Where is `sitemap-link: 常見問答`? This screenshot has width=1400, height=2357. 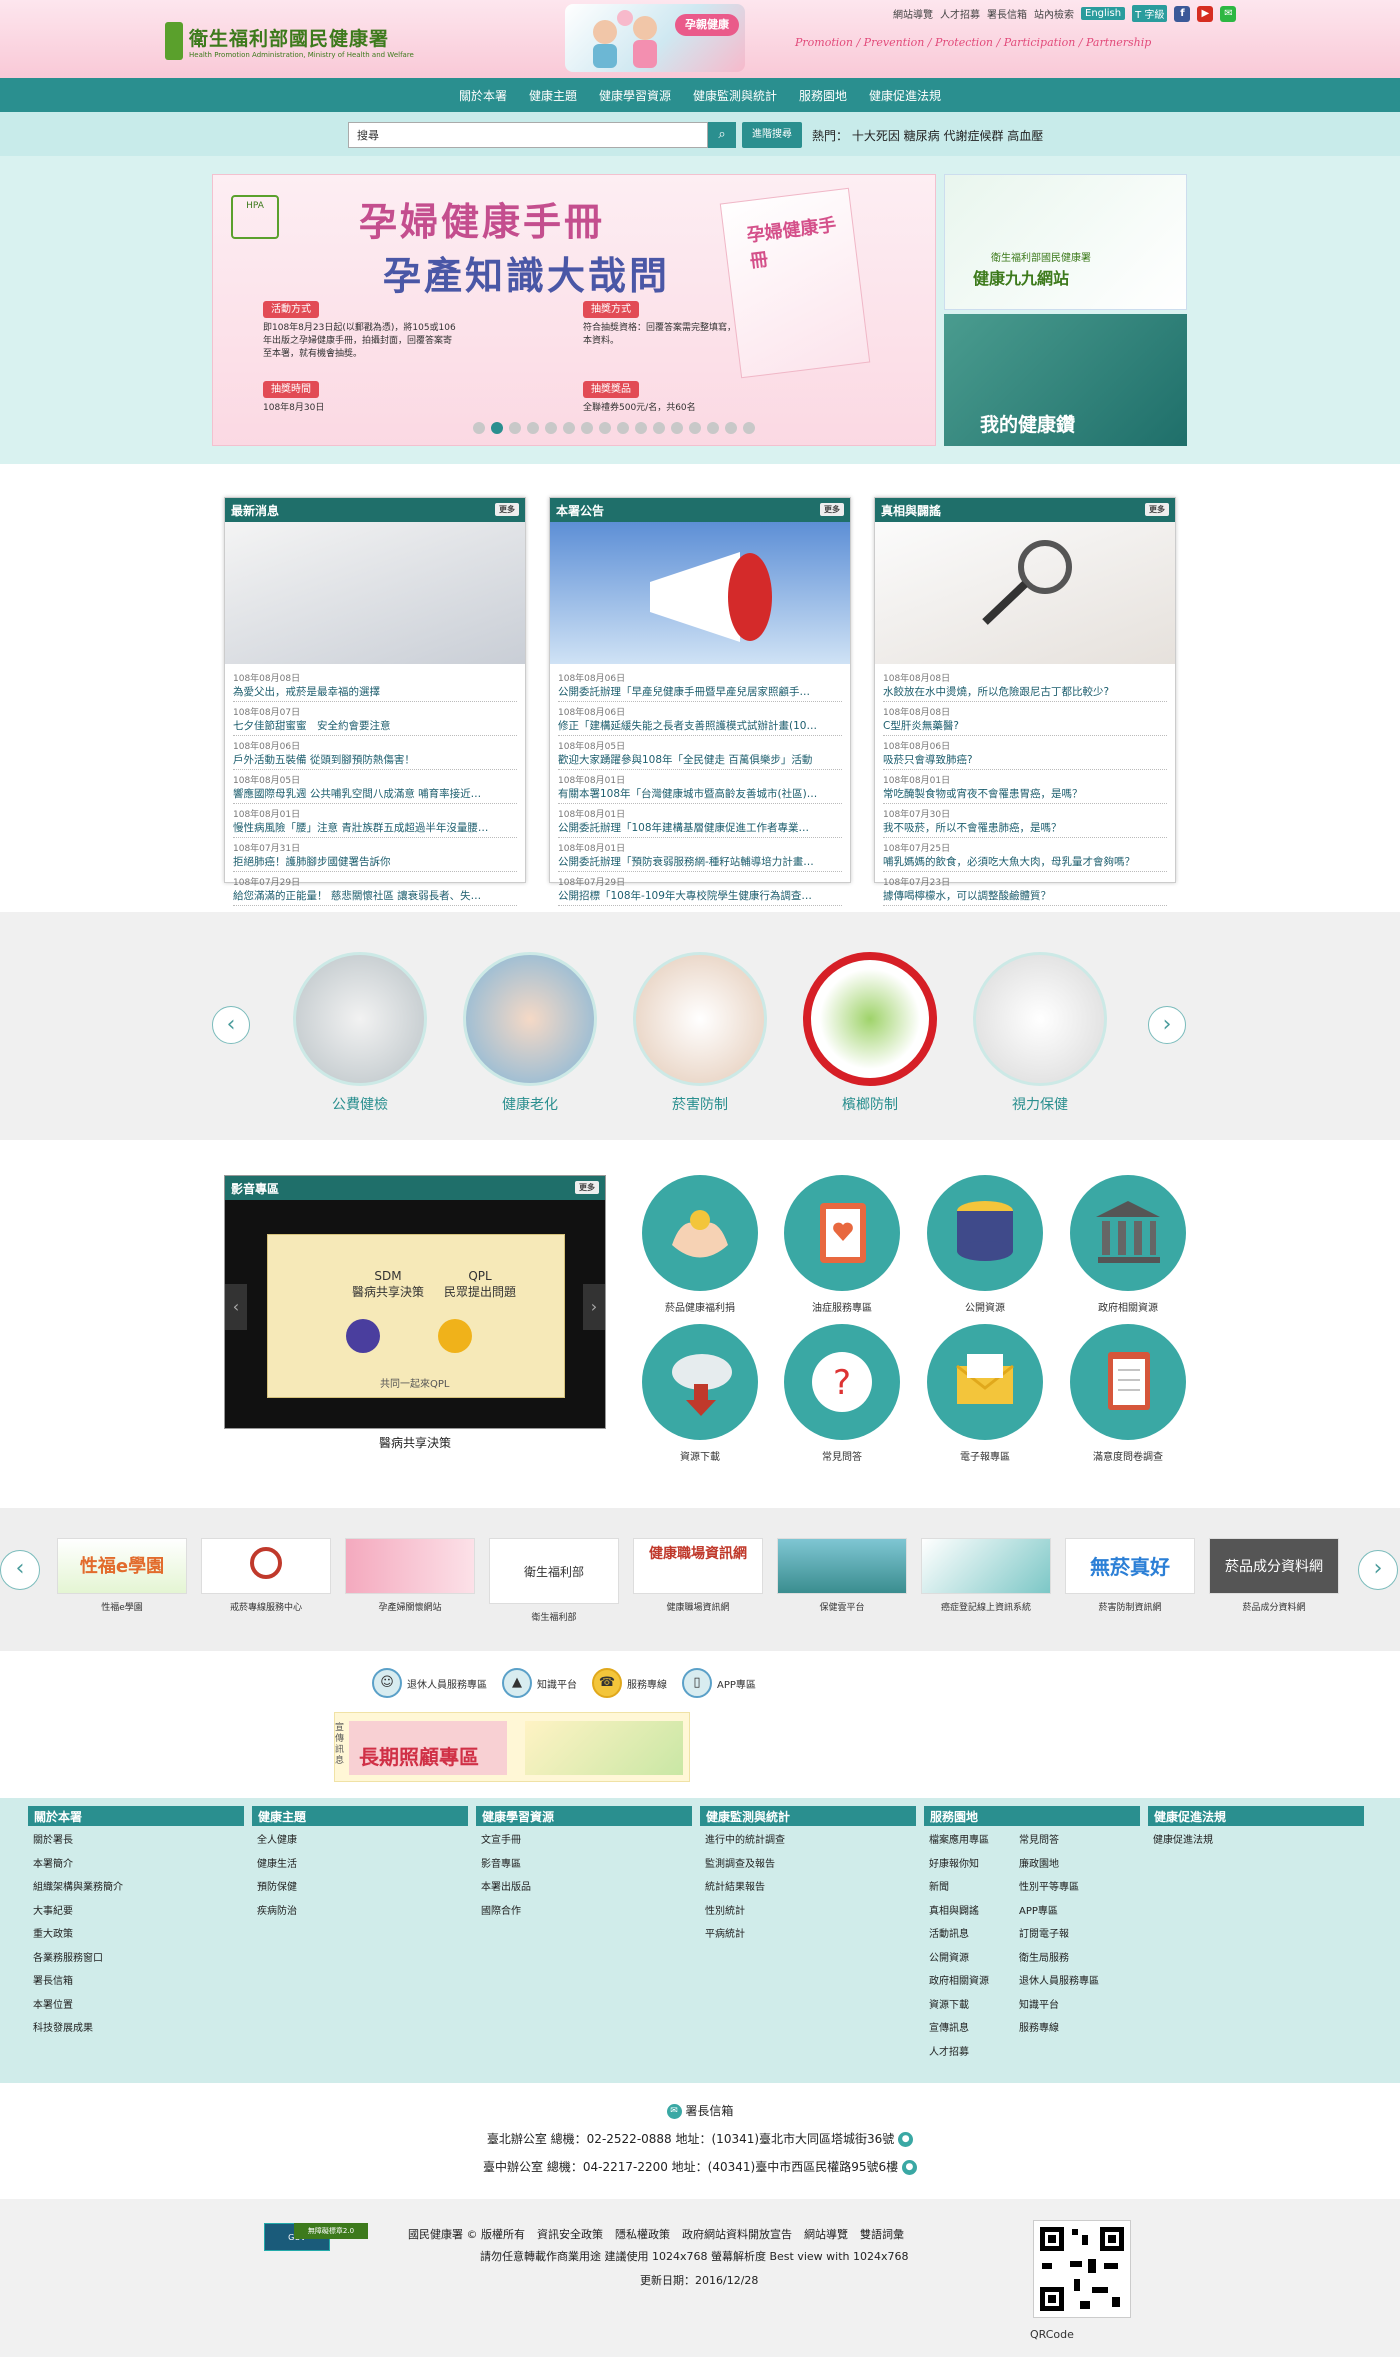
sitemap-link: 常見問答 is located at coordinates (1074, 1838).